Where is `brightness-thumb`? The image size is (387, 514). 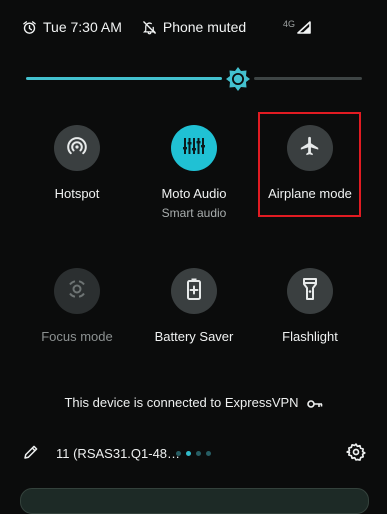
brightness-thumb is located at coordinates (238, 79).